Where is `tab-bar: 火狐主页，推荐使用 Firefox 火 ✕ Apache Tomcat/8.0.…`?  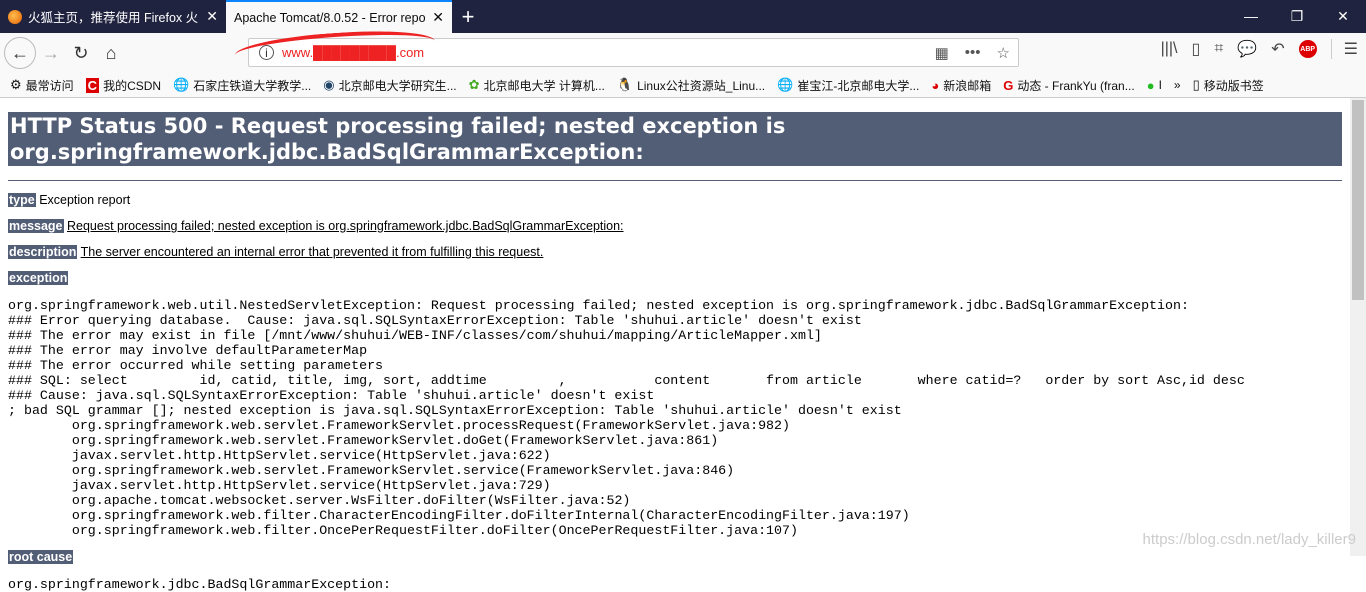
tab-bar: 火狐主页，推荐使用 Firefox 火 ✕ Apache Tomcat/8.0.… is located at coordinates (683, 16).